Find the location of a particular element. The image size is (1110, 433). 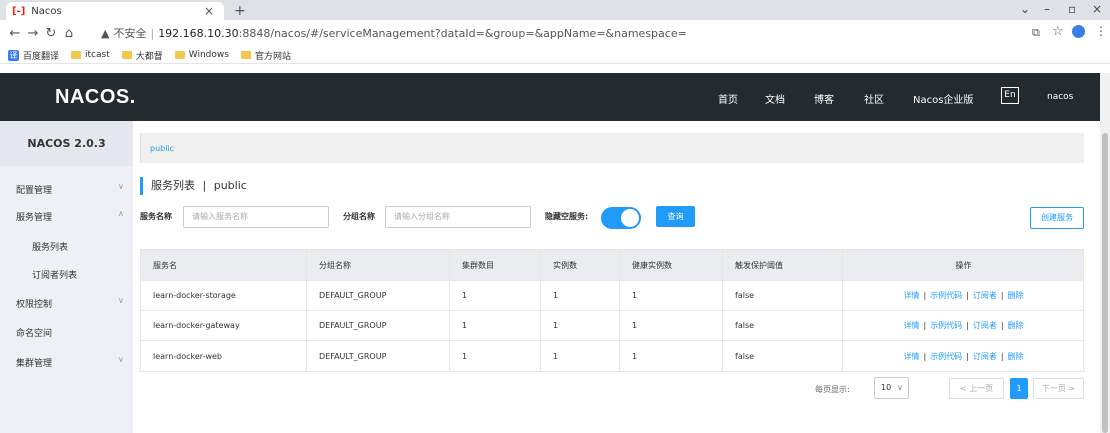

col-group-name: 分组名称 is located at coordinates (378, 265).